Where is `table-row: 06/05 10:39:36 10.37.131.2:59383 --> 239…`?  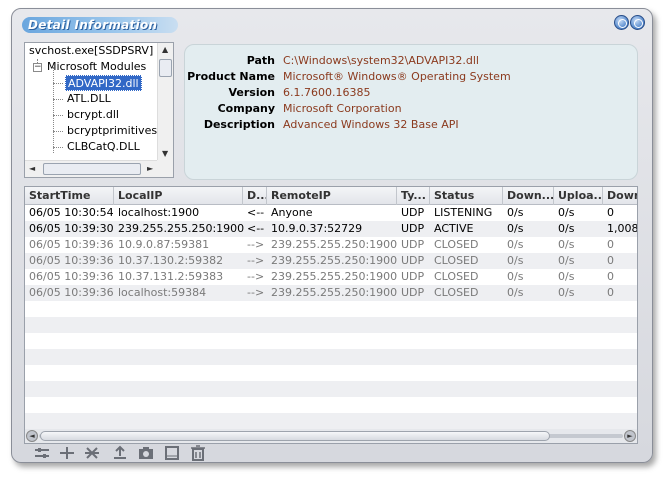
table-row: 06/05 10:39:36 10.37.131.2:59383 --> 239… is located at coordinates (331, 277).